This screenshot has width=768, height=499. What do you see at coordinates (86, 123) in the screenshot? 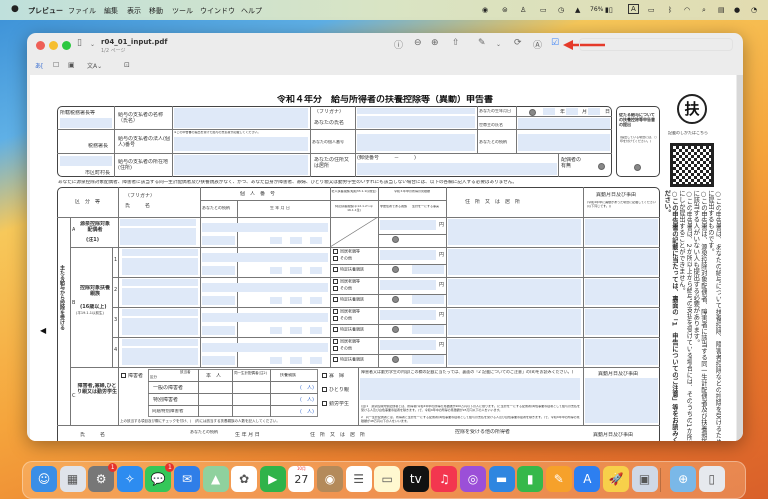
I see `tax-office-field` at bounding box center [86, 123].